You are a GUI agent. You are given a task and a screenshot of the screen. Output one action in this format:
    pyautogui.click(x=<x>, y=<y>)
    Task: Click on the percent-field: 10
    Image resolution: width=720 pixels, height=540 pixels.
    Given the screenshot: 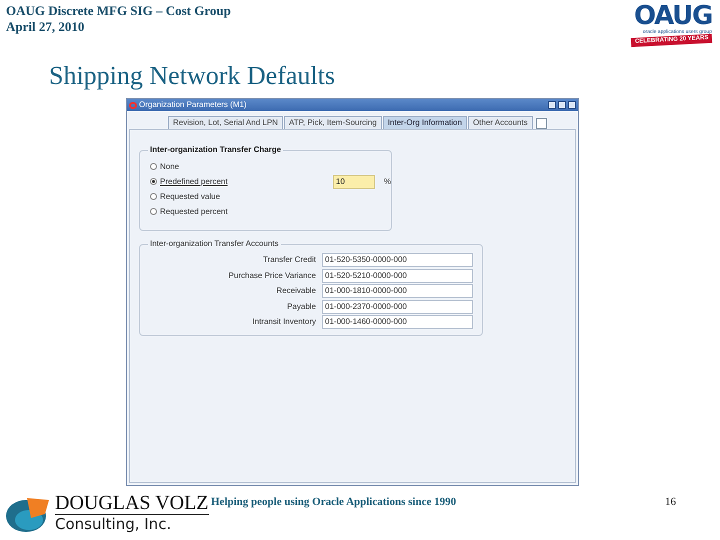 What is the action you would take?
    pyautogui.click(x=353, y=181)
    